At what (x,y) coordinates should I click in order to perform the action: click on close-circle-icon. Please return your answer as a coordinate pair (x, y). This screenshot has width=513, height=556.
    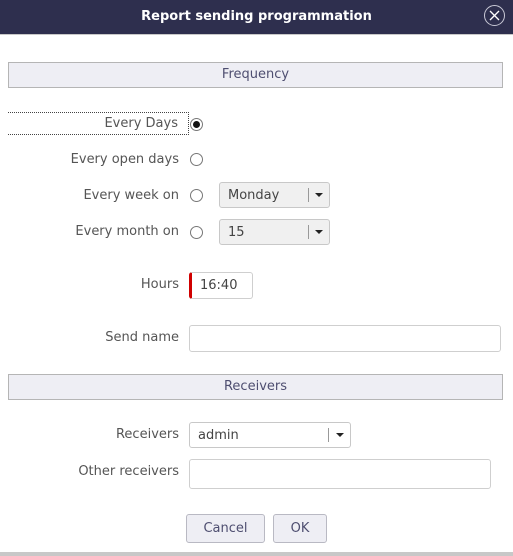
    Looking at the image, I should click on (494, 15).